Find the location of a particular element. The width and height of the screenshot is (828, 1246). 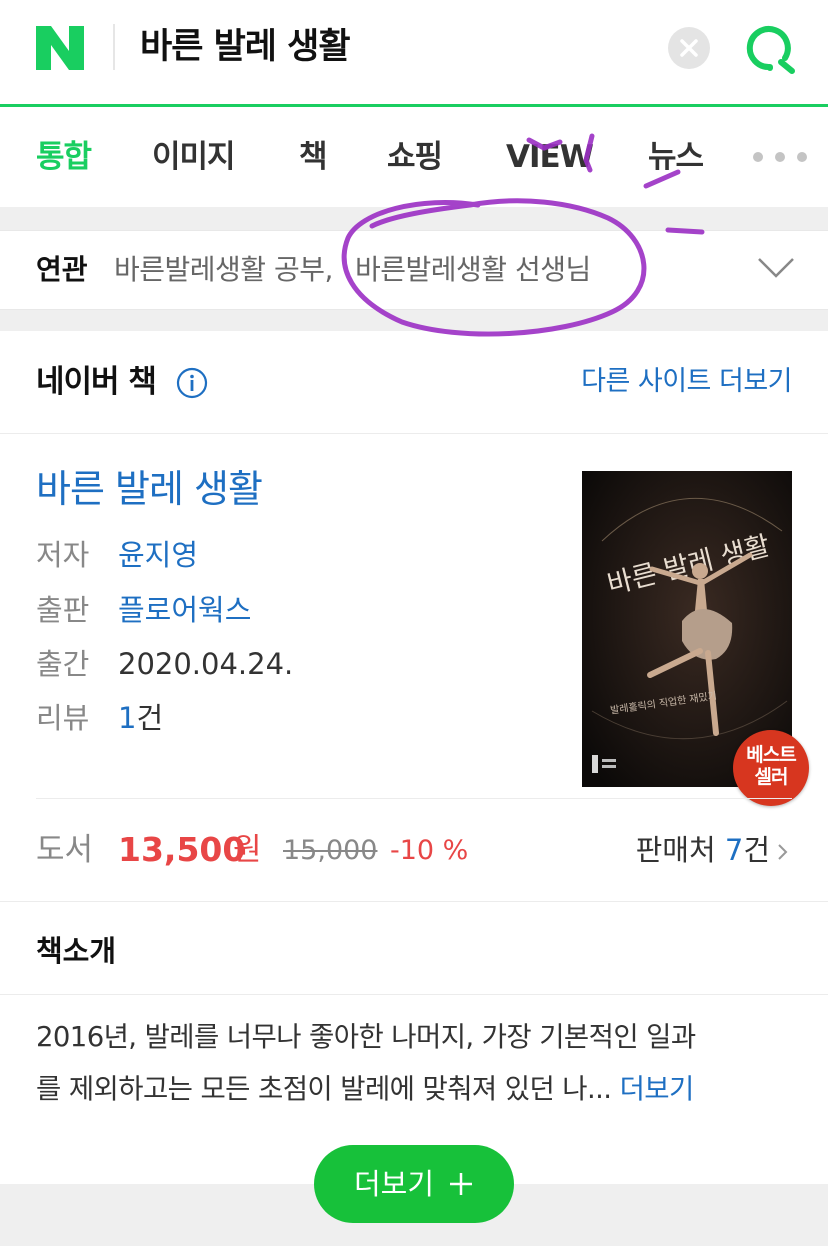

close-icon is located at coordinates (689, 48).